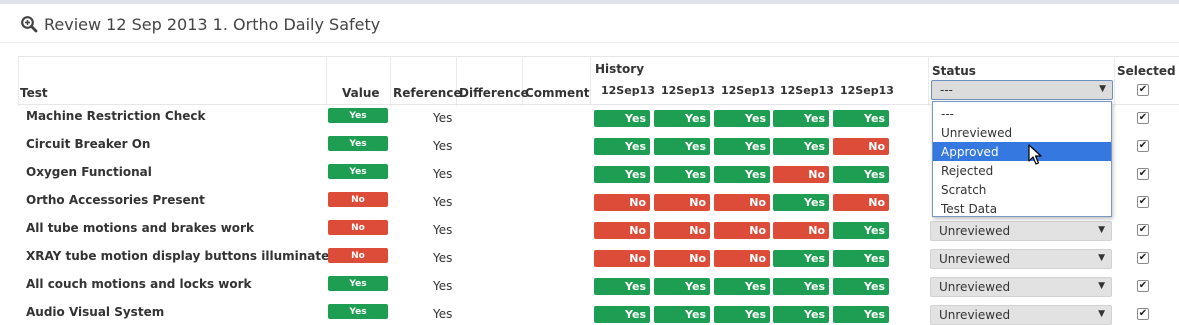 The image size is (1179, 325). What do you see at coordinates (115, 116) in the screenshot?
I see `test-name: Machine Restriction Check` at bounding box center [115, 116].